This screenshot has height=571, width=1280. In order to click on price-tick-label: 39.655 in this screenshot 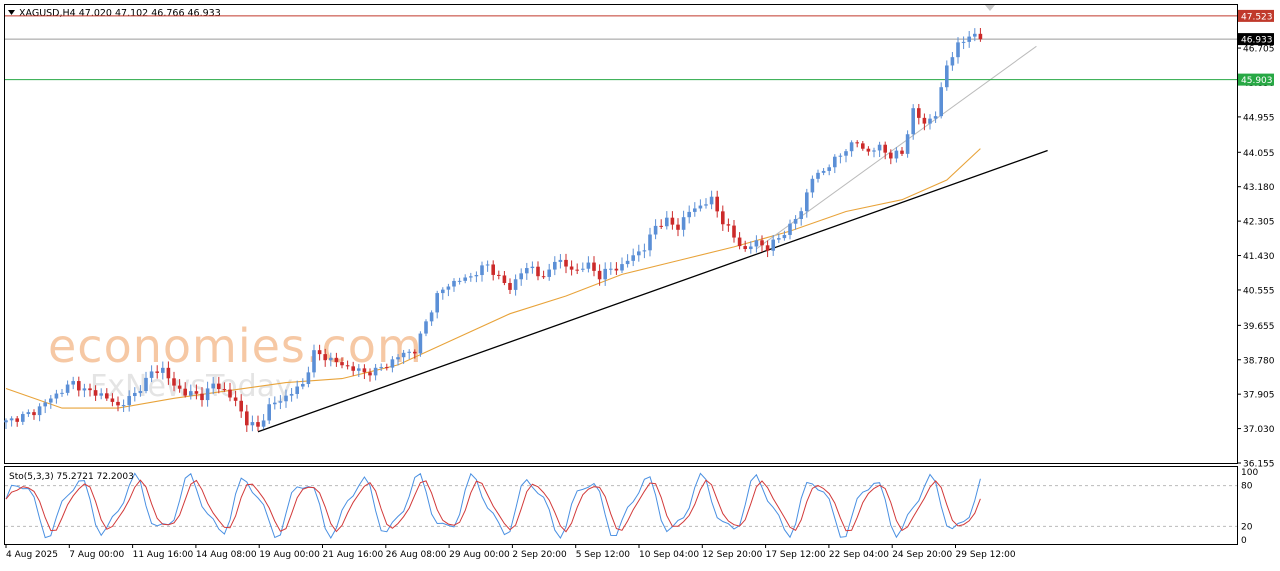, I will do `click(1259, 327)`.